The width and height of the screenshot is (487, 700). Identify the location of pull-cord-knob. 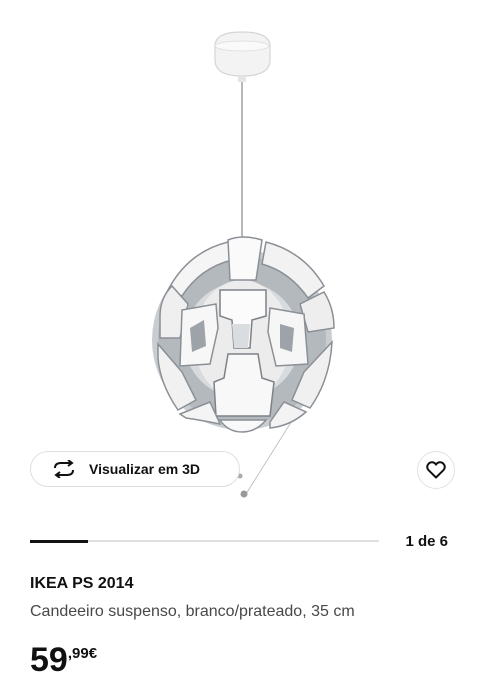
(244, 494).